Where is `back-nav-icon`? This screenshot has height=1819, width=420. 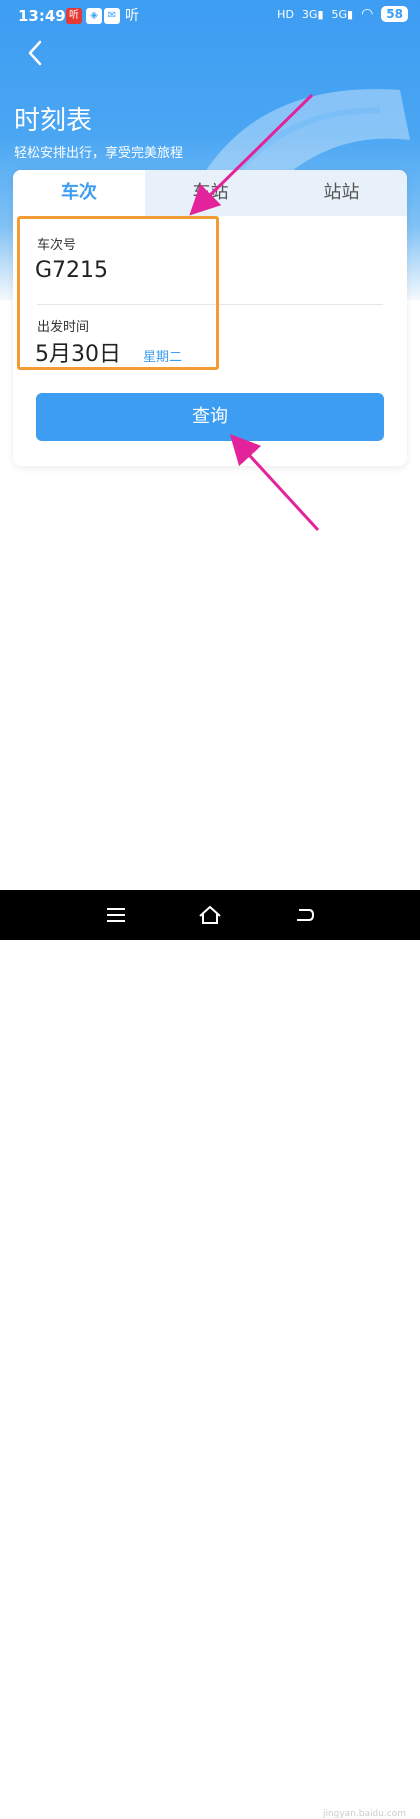 back-nav-icon is located at coordinates (304, 915).